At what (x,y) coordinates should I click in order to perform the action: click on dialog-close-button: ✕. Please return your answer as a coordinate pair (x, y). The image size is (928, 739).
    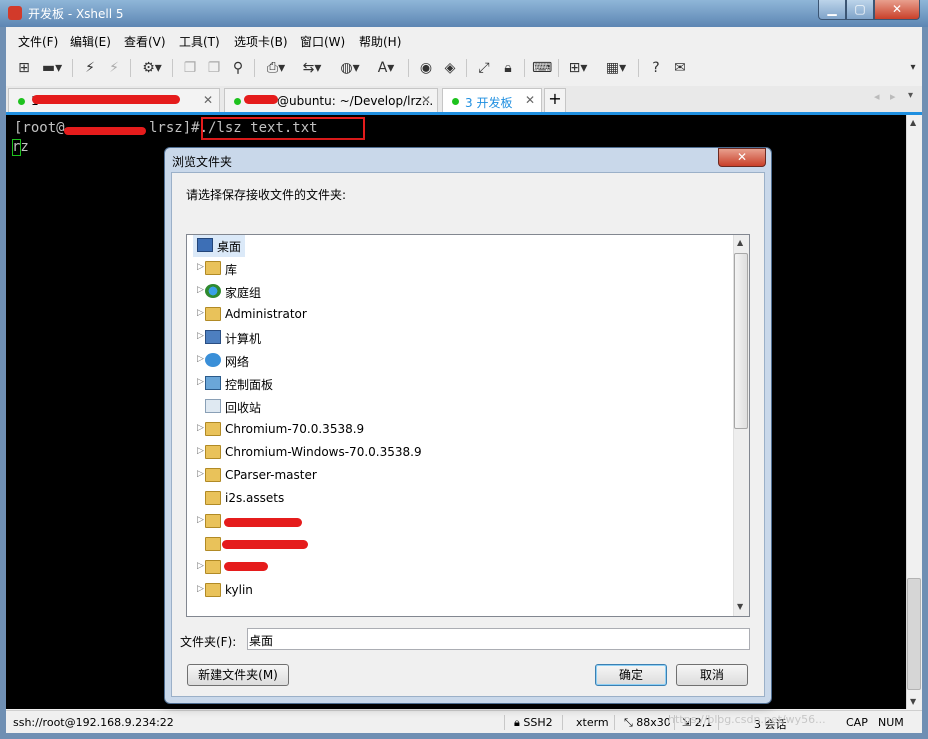
    Looking at the image, I should click on (742, 157).